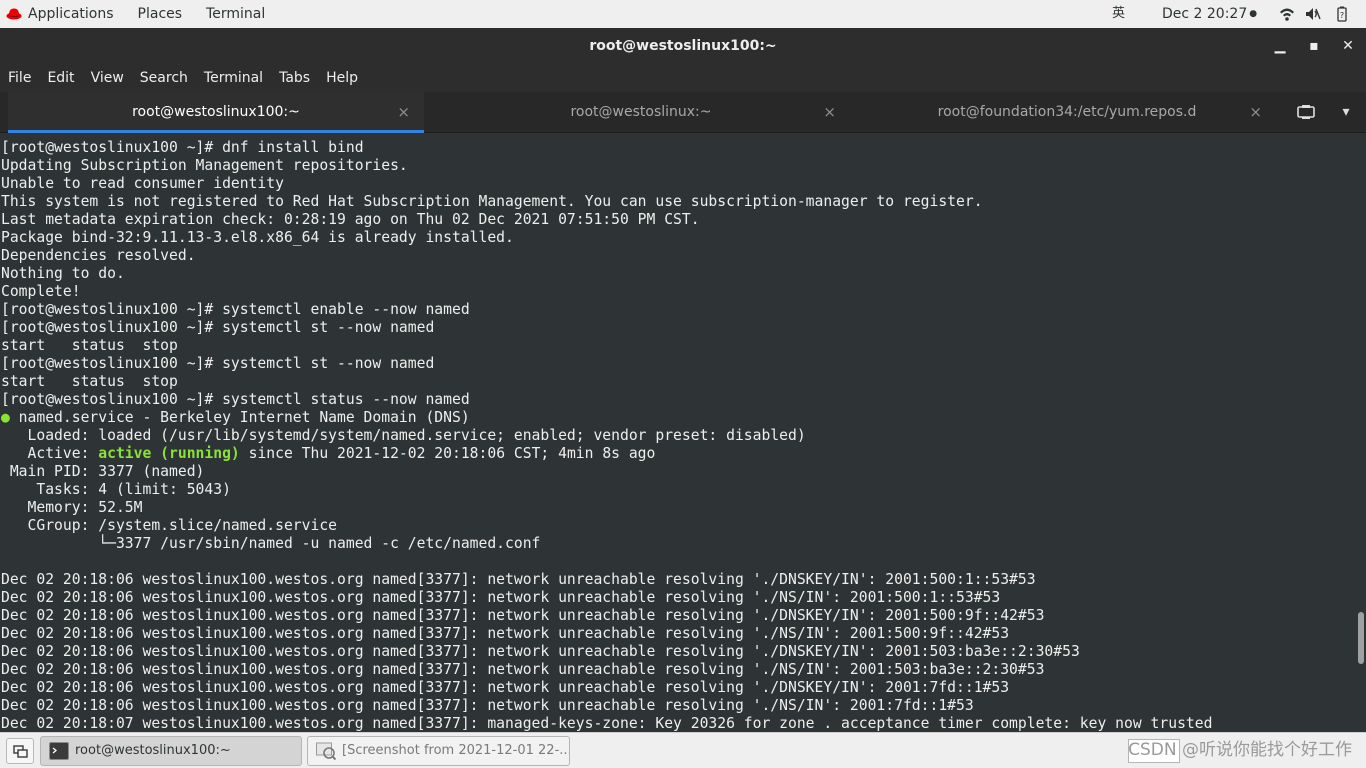 Image resolution: width=1366 pixels, height=768 pixels. Describe the element at coordinates (60, 78) in the screenshot. I see `menu-edit: Edit` at that location.